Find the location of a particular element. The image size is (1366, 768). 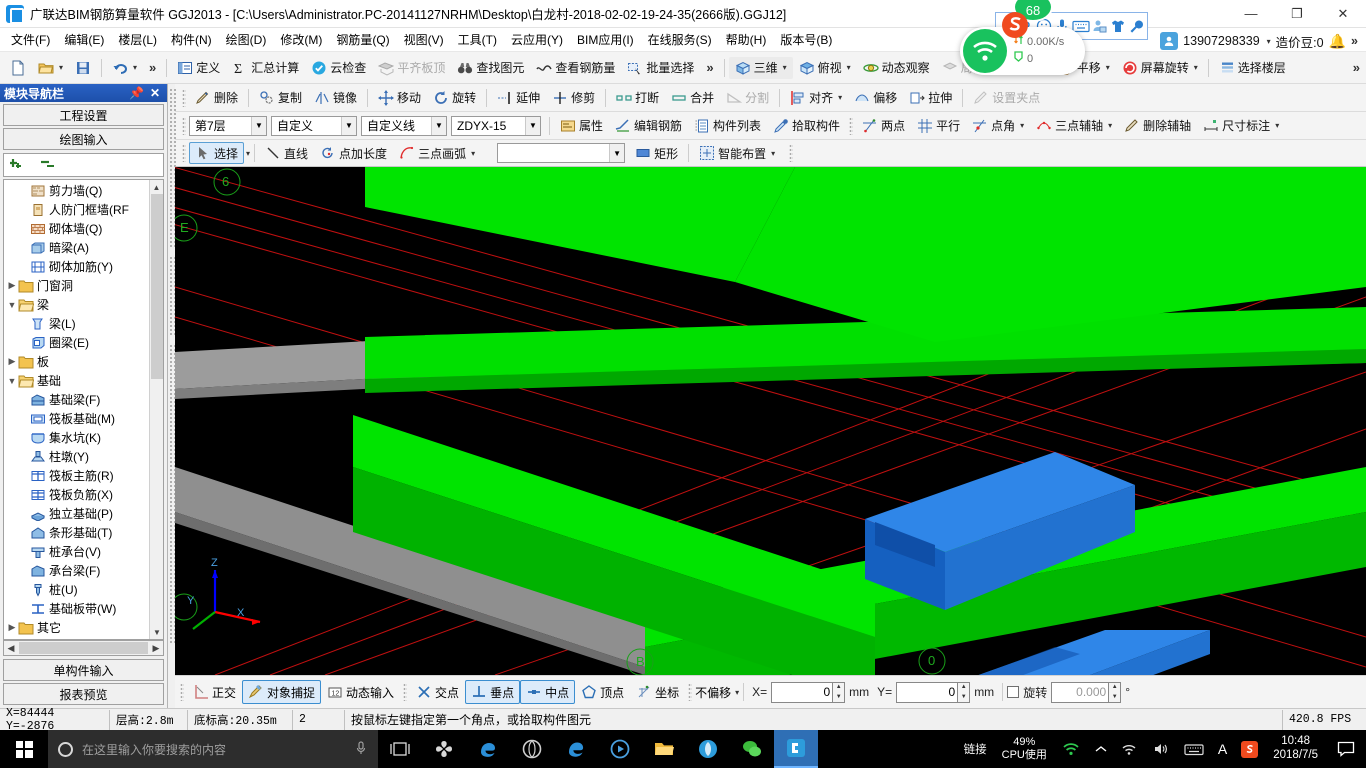

component-name-combo: ZDYX-15 ▼ is located at coordinates (496, 125).